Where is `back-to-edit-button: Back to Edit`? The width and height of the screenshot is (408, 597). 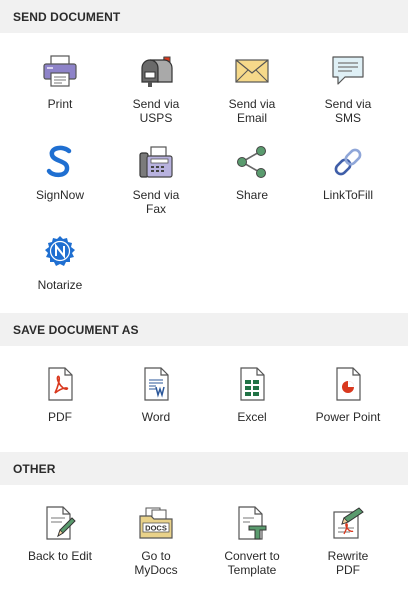
back-to-edit-button: Back to Edit is located at coordinates (60, 537).